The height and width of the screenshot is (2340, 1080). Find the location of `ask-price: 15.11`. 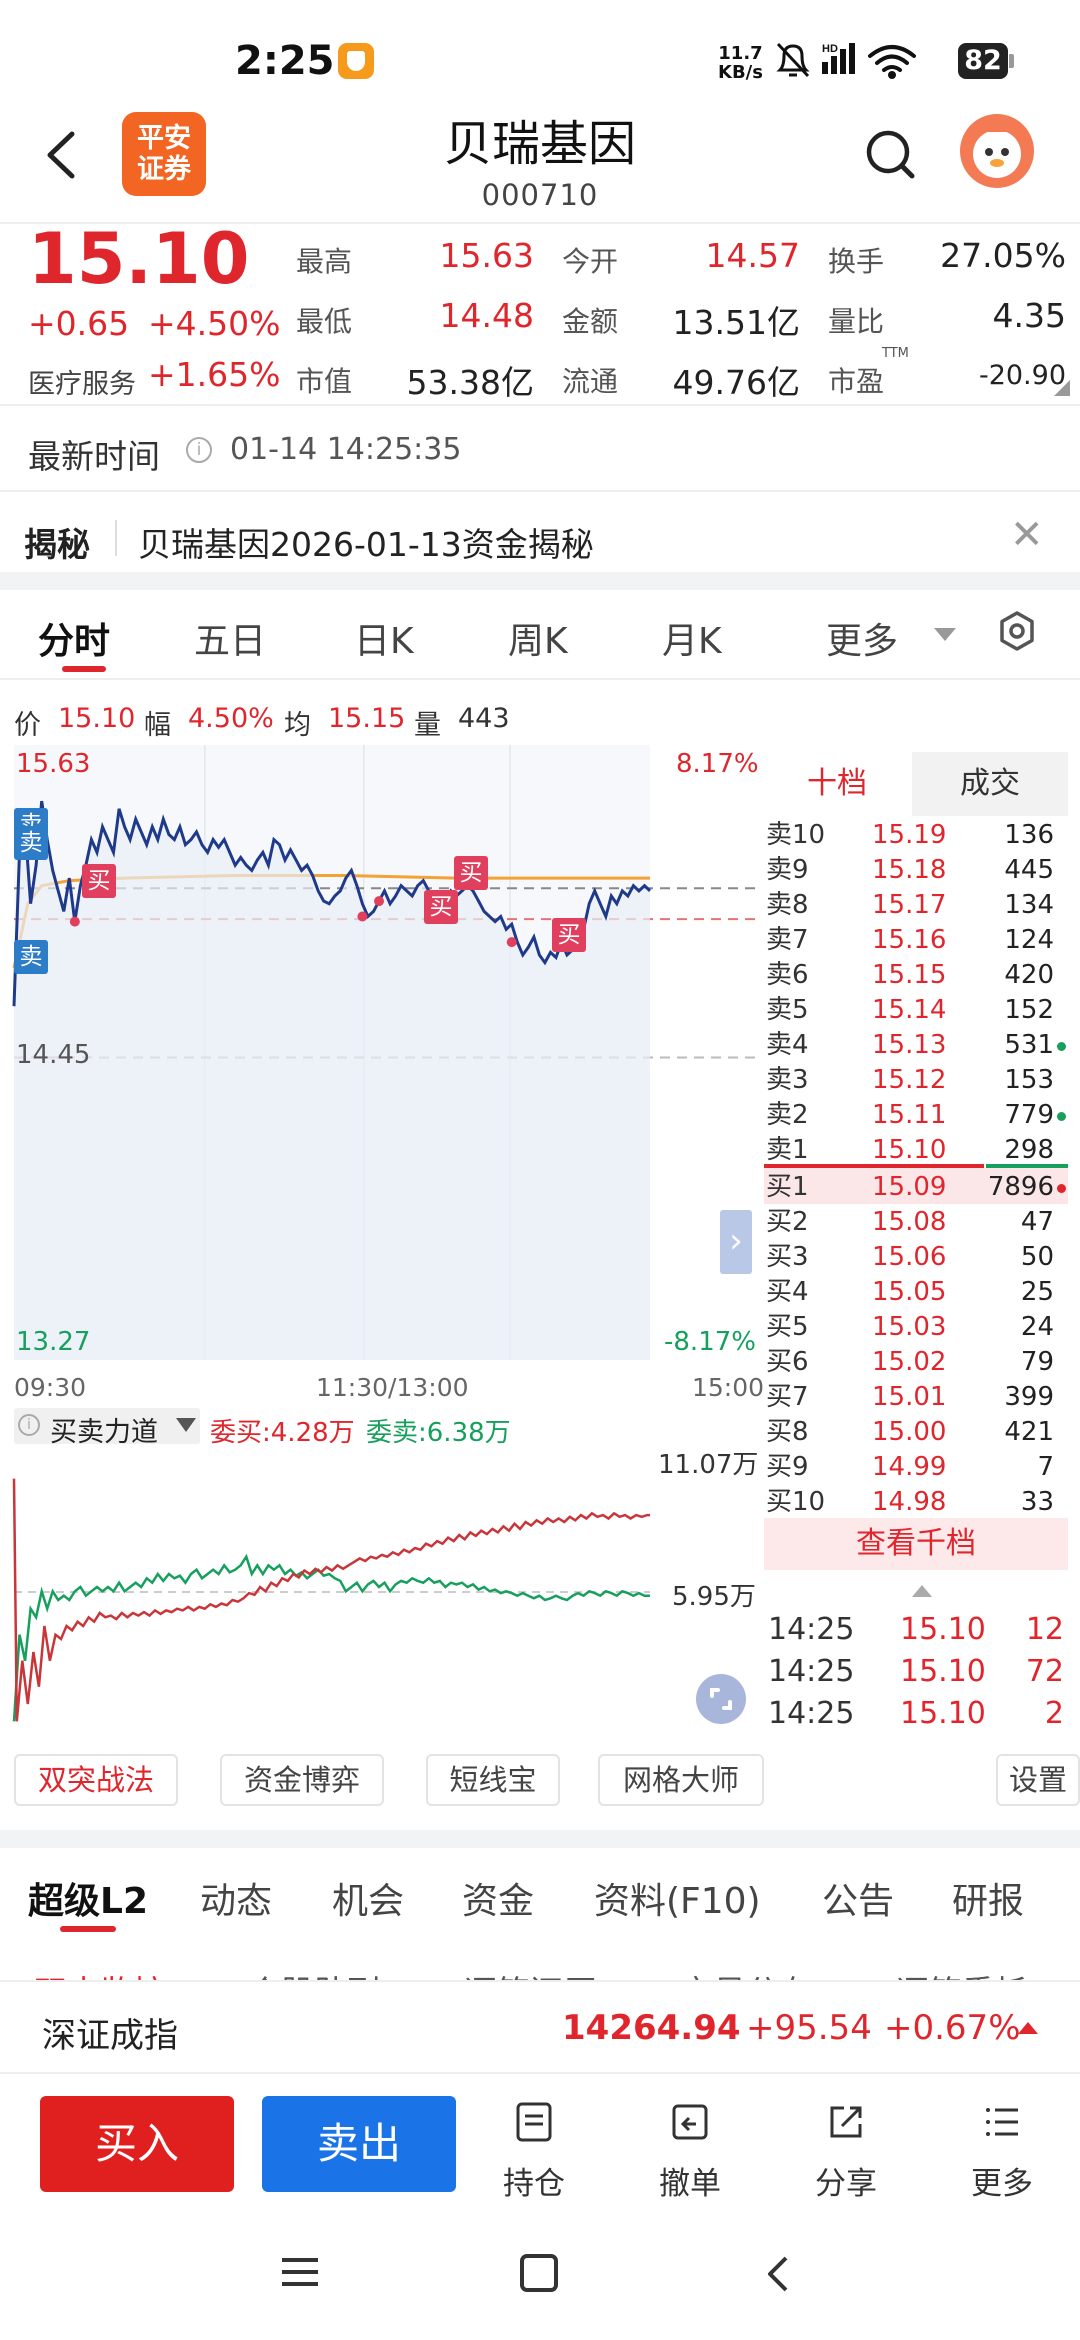

ask-price: 15.11 is located at coordinates (909, 1115).